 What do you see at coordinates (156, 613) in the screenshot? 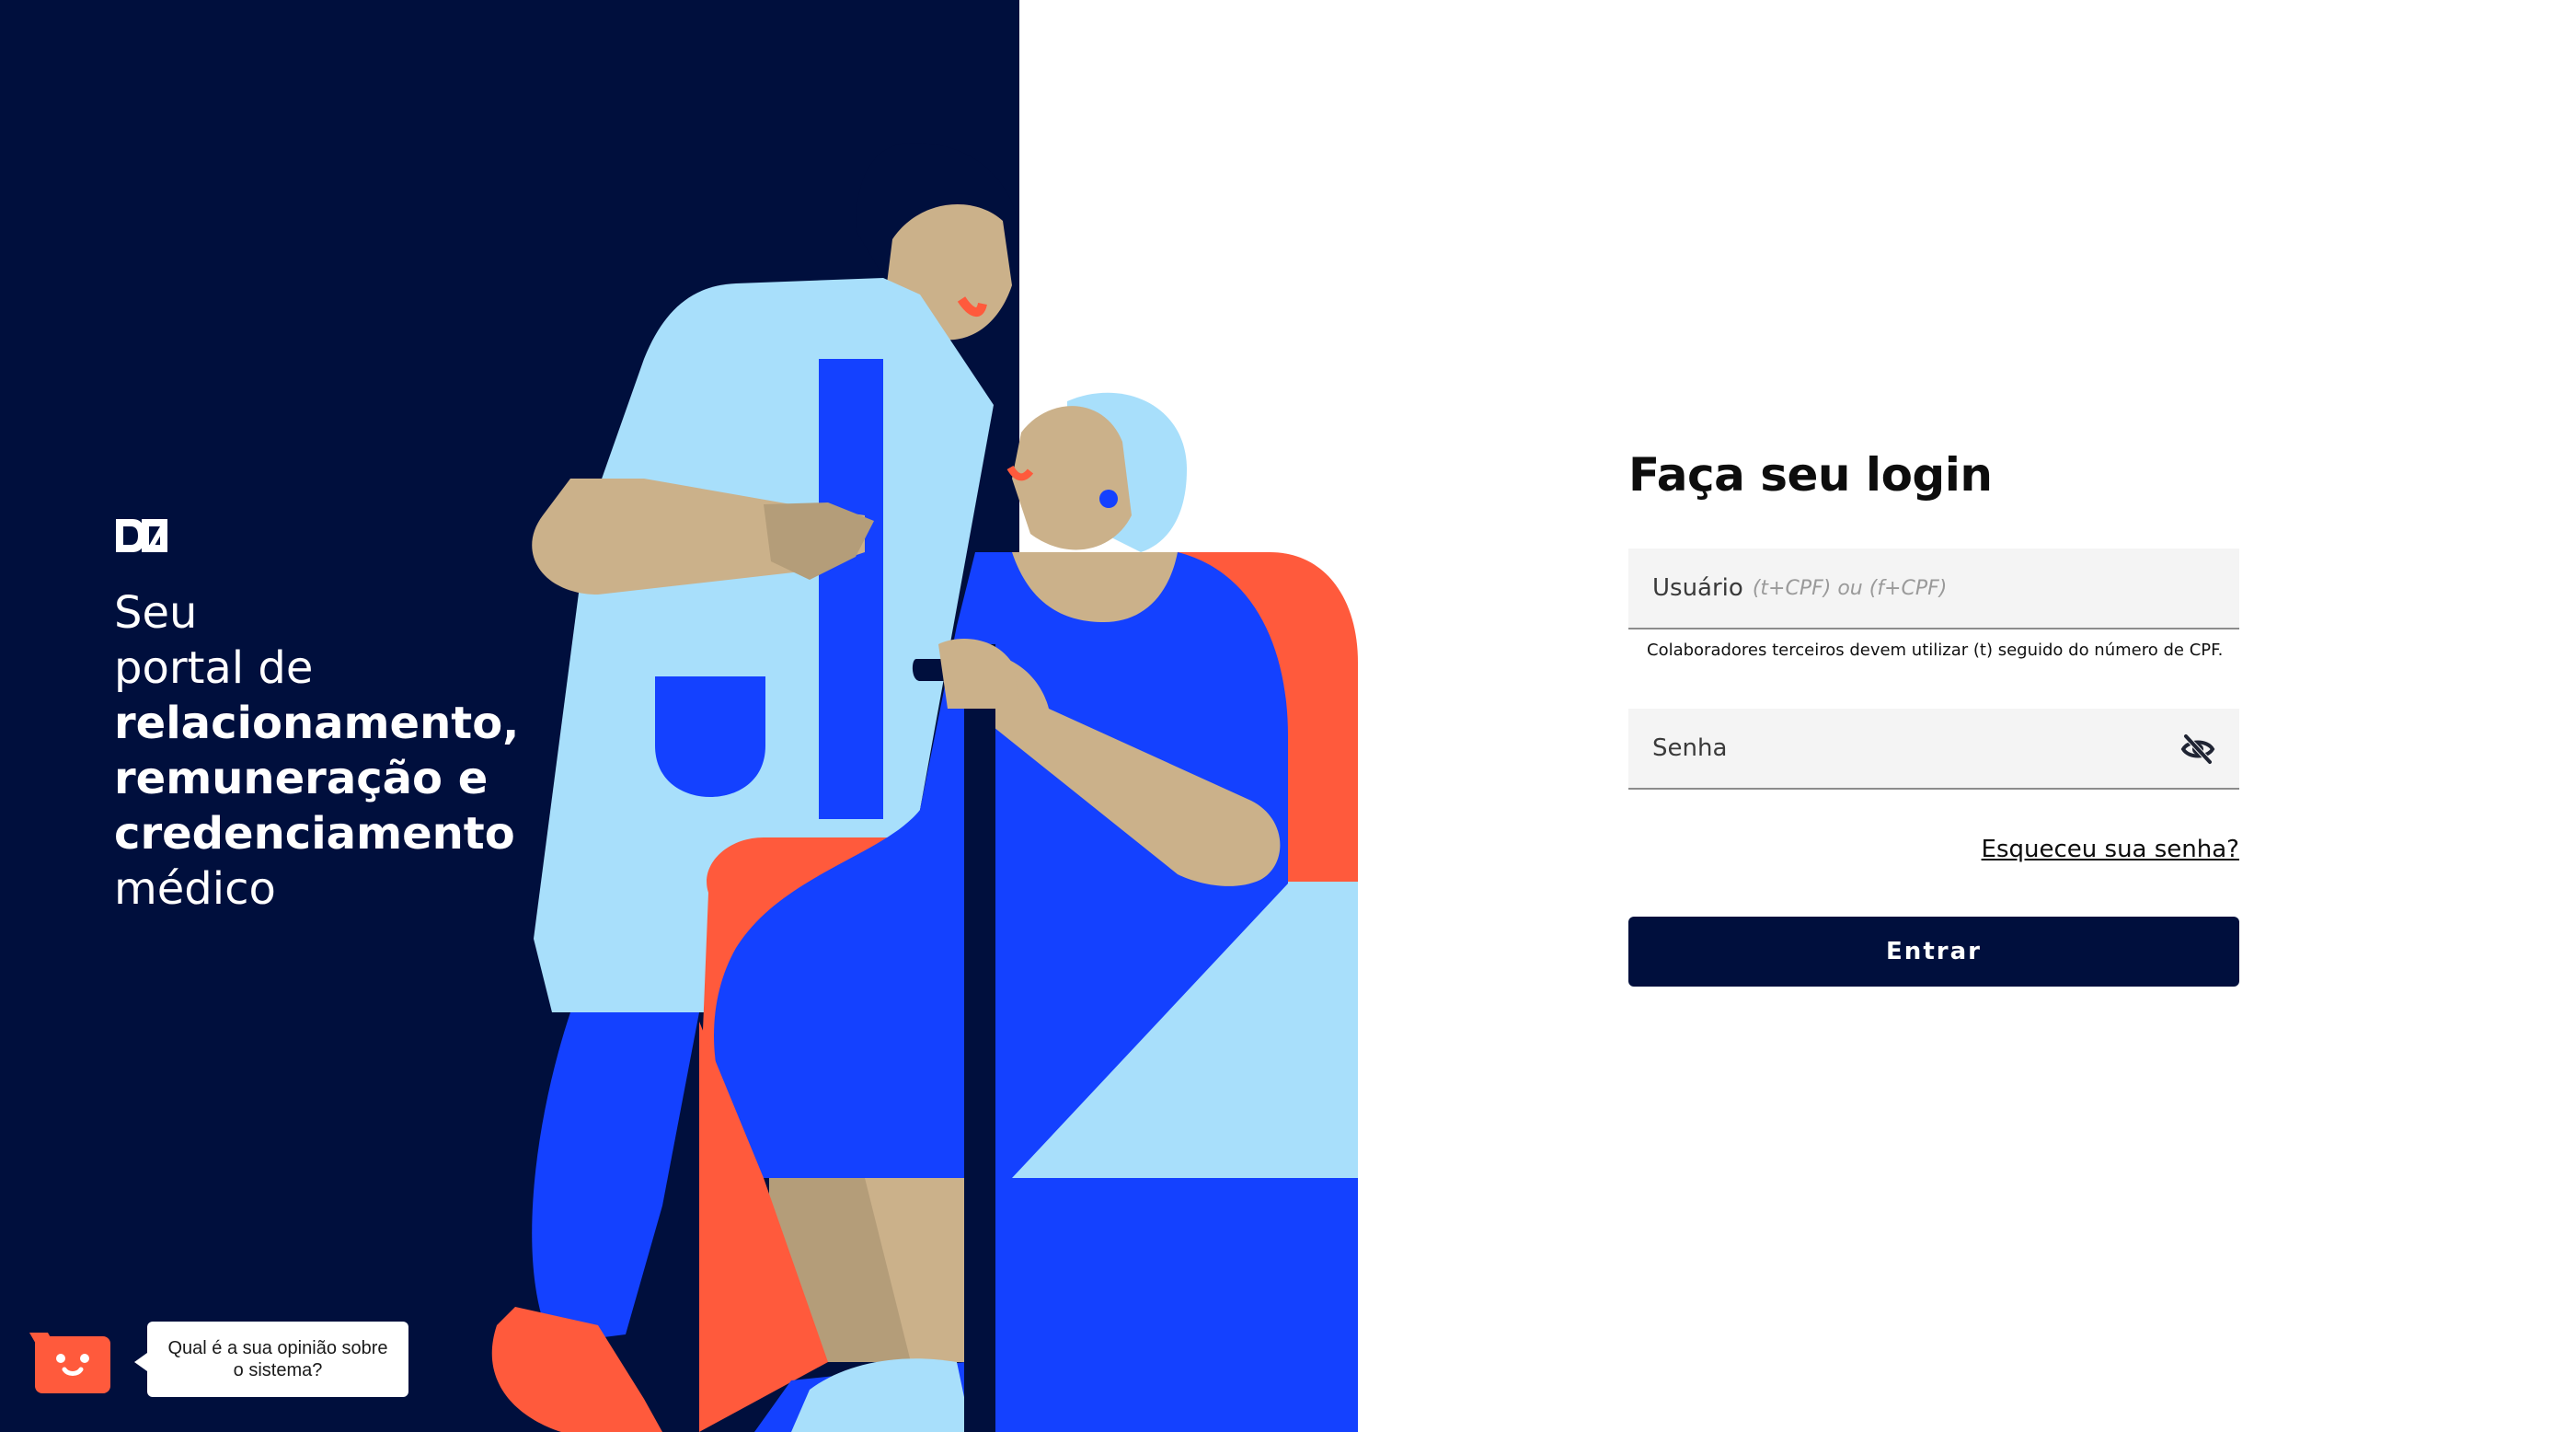
I see `tagline-line: Seu` at bounding box center [156, 613].